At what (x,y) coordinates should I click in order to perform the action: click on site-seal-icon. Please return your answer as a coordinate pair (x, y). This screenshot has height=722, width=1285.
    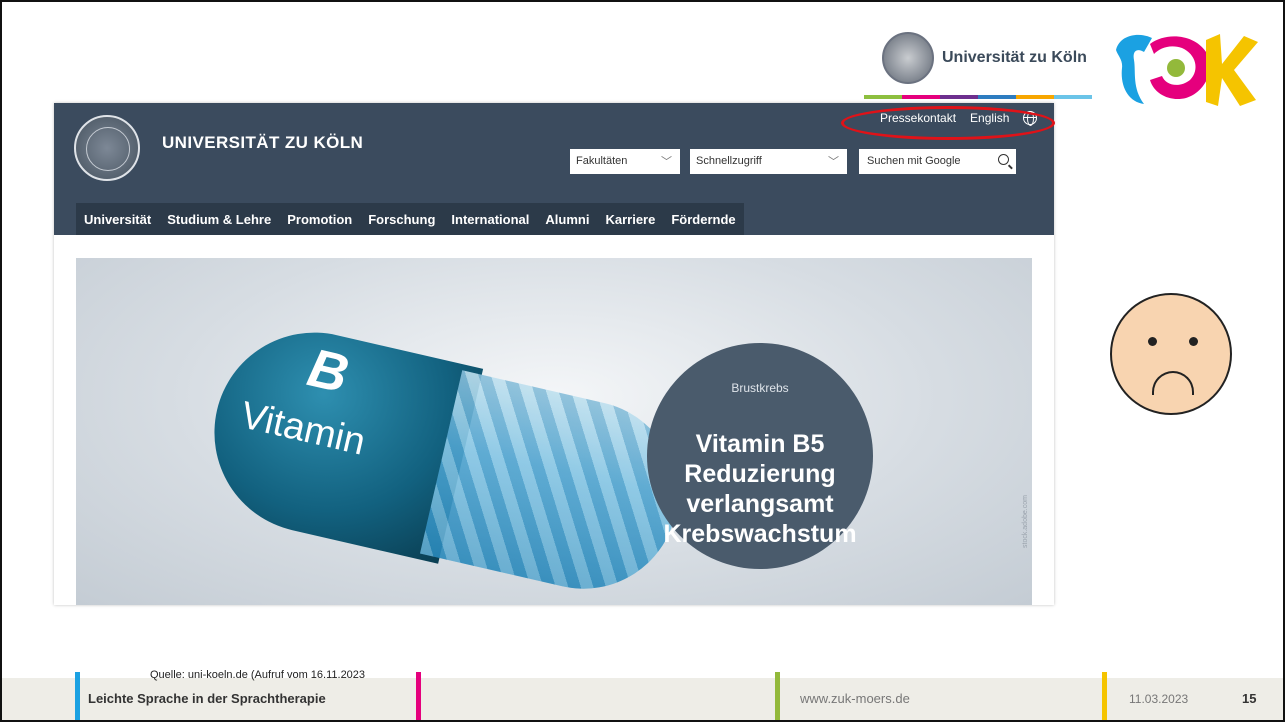
    Looking at the image, I should click on (107, 148).